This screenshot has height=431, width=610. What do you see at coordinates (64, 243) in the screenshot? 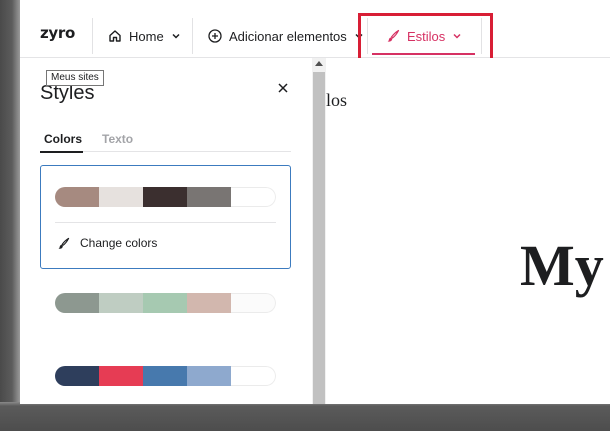
I see `paintbrush-icon` at bounding box center [64, 243].